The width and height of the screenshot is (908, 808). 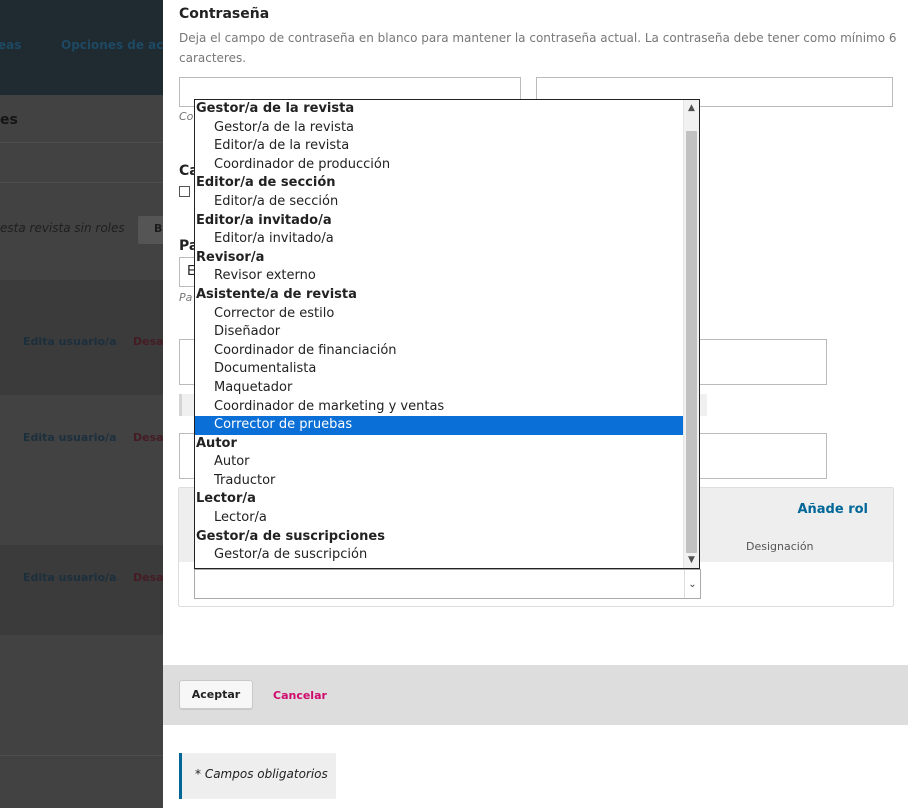 I want to click on role-option: Documentalista, so click(x=439, y=369).